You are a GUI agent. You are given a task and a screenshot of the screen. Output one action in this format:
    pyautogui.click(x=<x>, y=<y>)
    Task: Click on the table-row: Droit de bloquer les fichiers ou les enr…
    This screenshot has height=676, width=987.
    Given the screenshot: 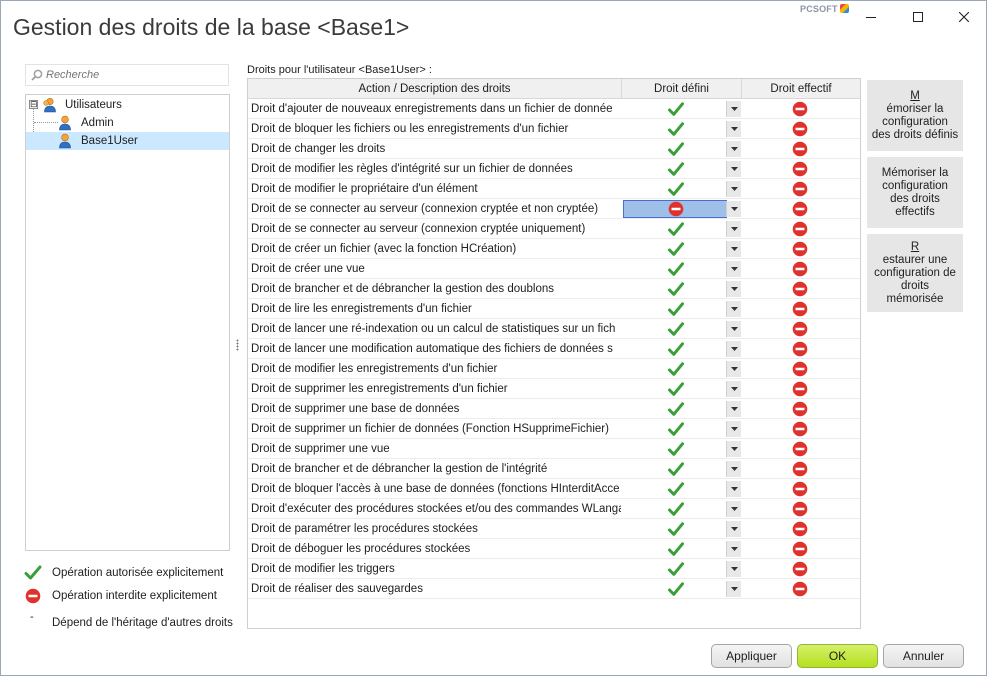 What is the action you would take?
    pyautogui.click(x=554, y=129)
    